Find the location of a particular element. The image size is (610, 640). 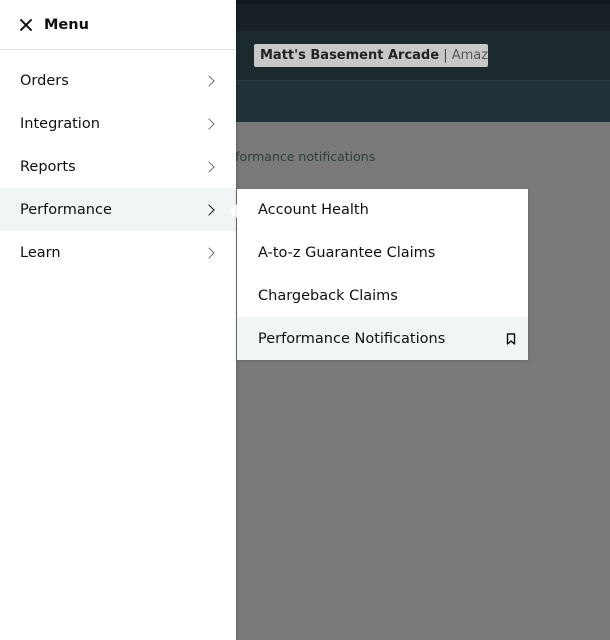

menu-item-label: Reports is located at coordinates (48, 166).